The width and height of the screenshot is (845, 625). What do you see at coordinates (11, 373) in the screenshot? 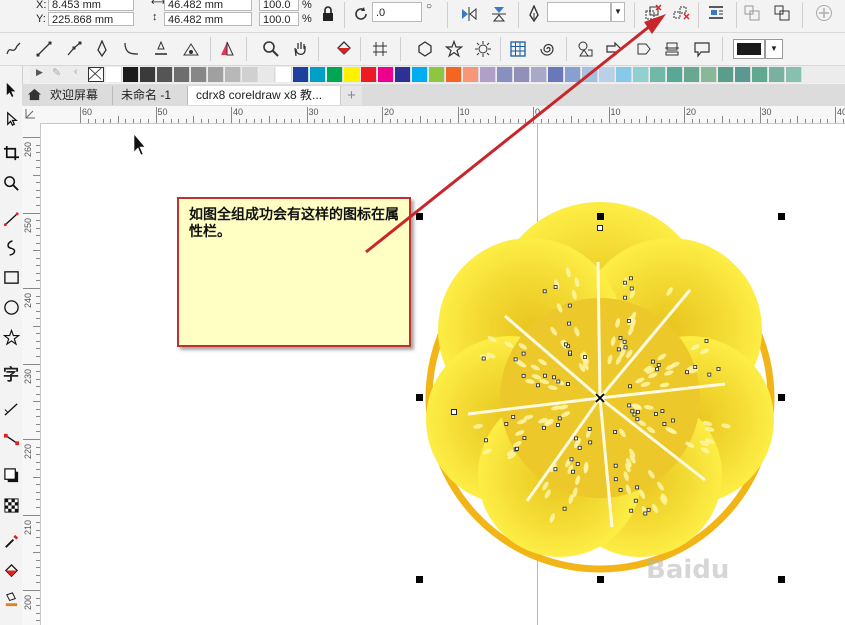
I see `text-tool-icon: 字` at bounding box center [11, 373].